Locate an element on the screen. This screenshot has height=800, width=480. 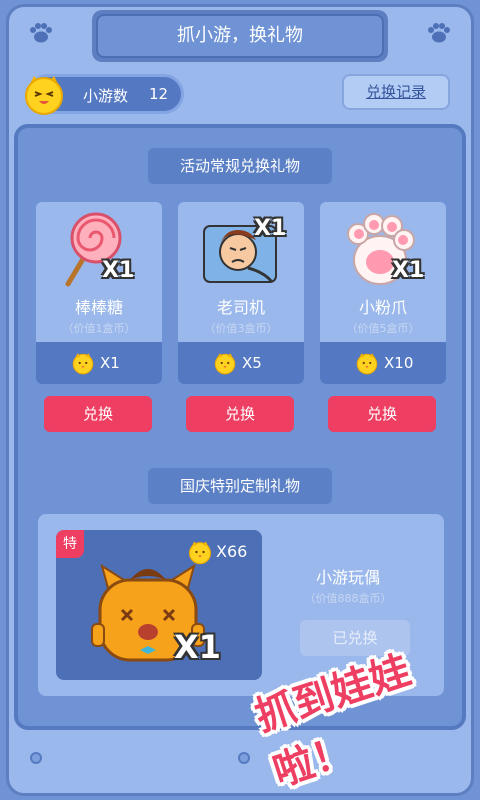
special-section-label: 国庆特别定制礼物 is located at coordinates (240, 486).